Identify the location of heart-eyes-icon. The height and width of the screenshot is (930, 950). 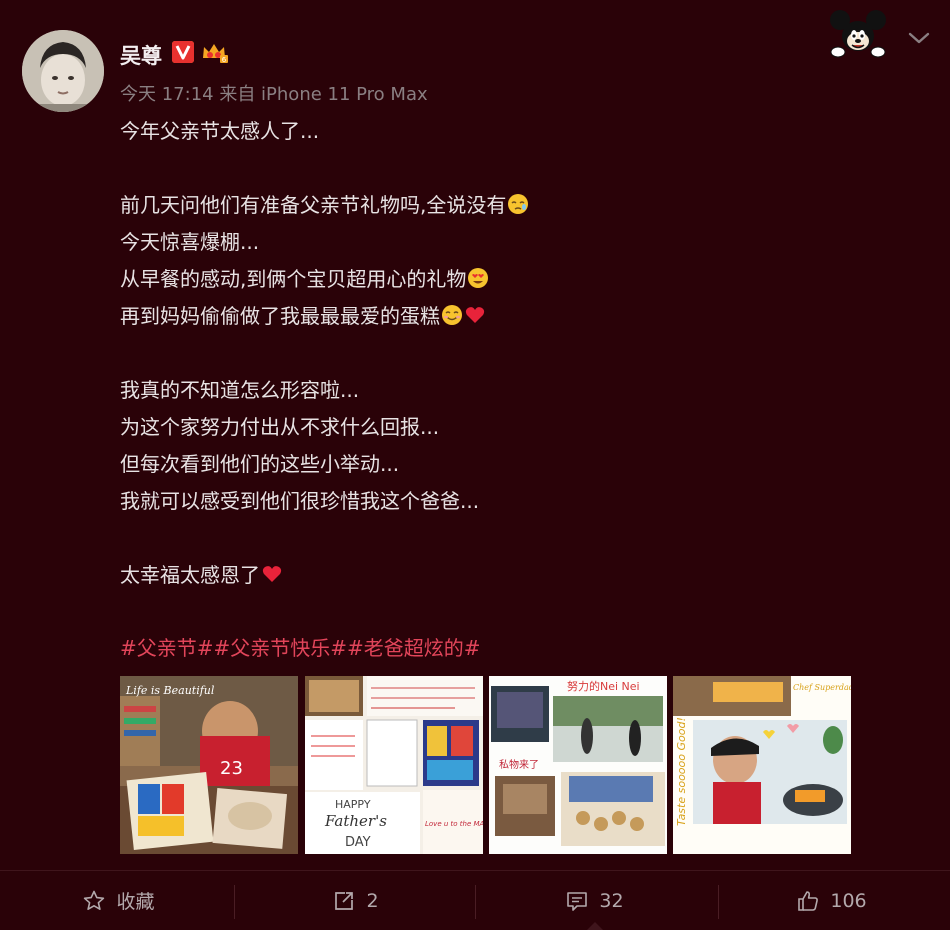
(478, 276).